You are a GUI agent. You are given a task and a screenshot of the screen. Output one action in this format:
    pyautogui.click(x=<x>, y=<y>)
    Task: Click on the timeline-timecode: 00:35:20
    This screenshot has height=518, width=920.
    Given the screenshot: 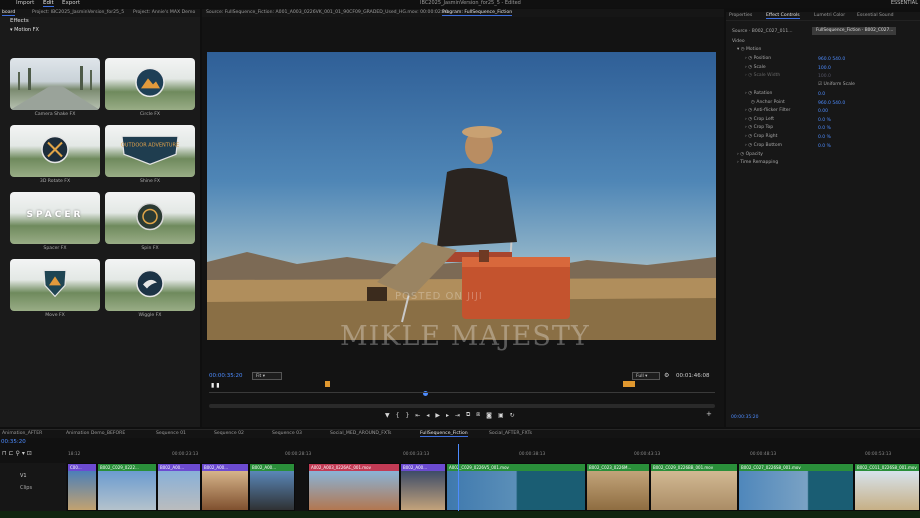 What is the action you would take?
    pyautogui.click(x=13, y=442)
    